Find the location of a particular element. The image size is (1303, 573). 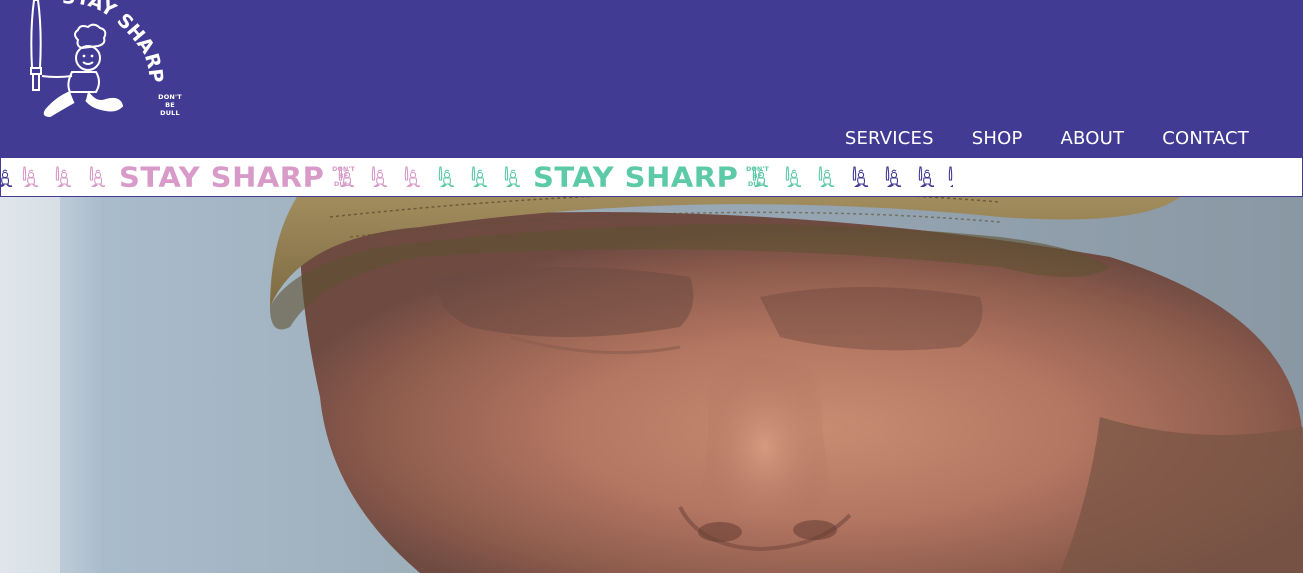

marquee-brand-pink: STAY SHARP DON'T BE DULL is located at coordinates (237, 177).